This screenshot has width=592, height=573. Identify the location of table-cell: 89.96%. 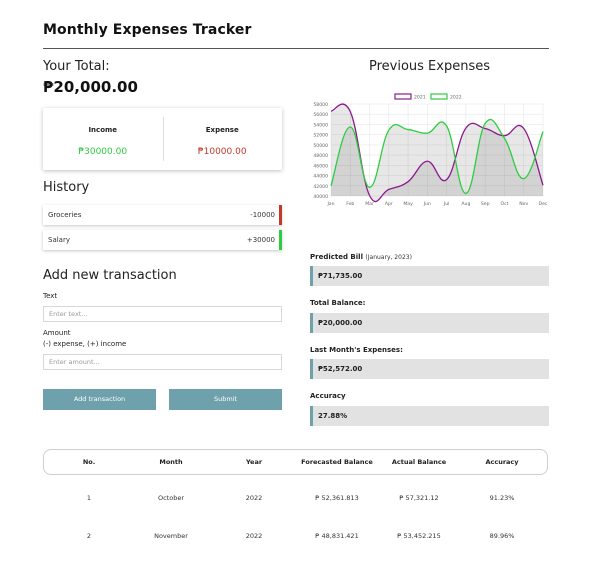
(502, 536).